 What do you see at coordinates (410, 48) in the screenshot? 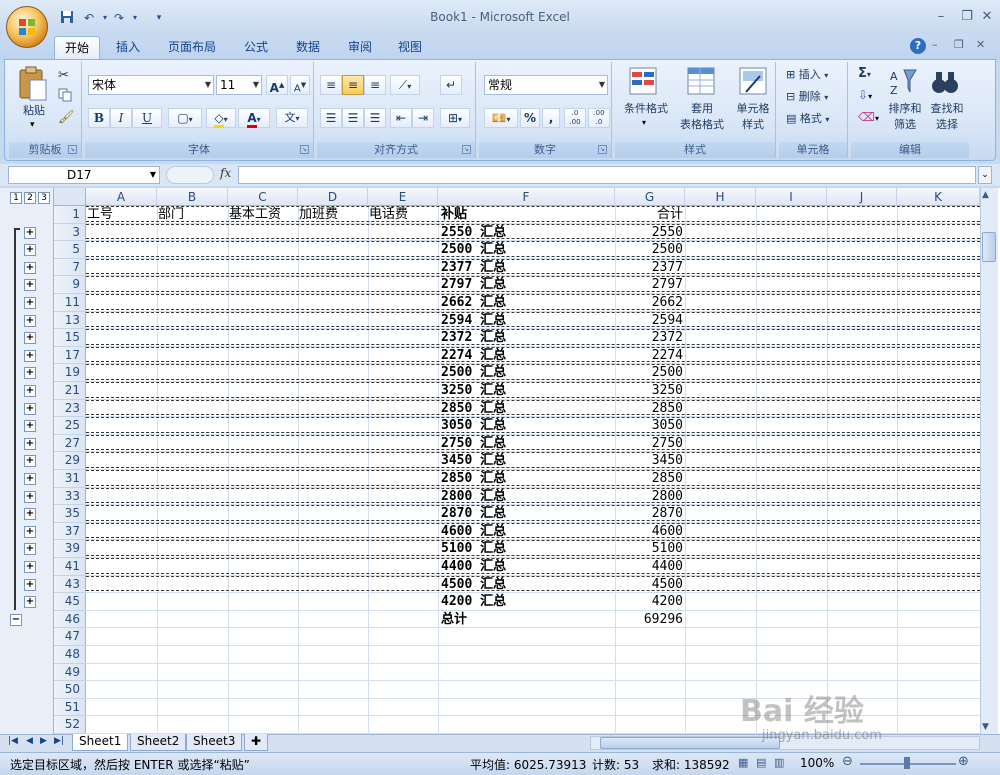
I see `tab-view: 视图` at bounding box center [410, 48].